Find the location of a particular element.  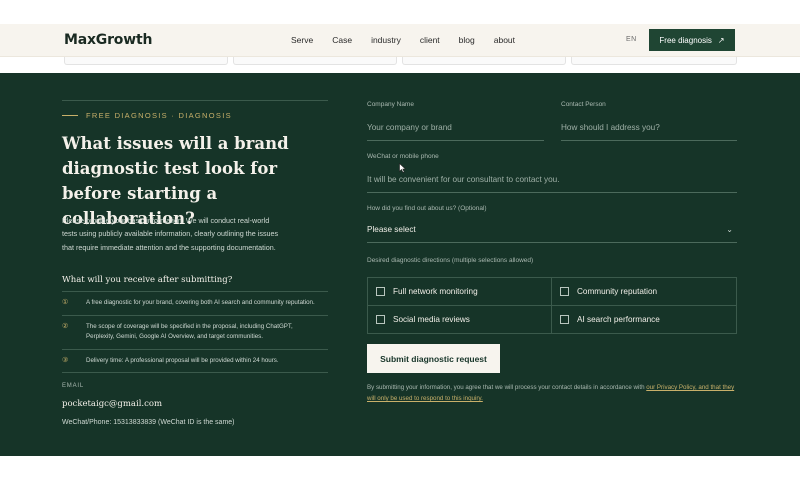

free-diagnosis-button: Free diagnosis ↗ is located at coordinates (692, 40).